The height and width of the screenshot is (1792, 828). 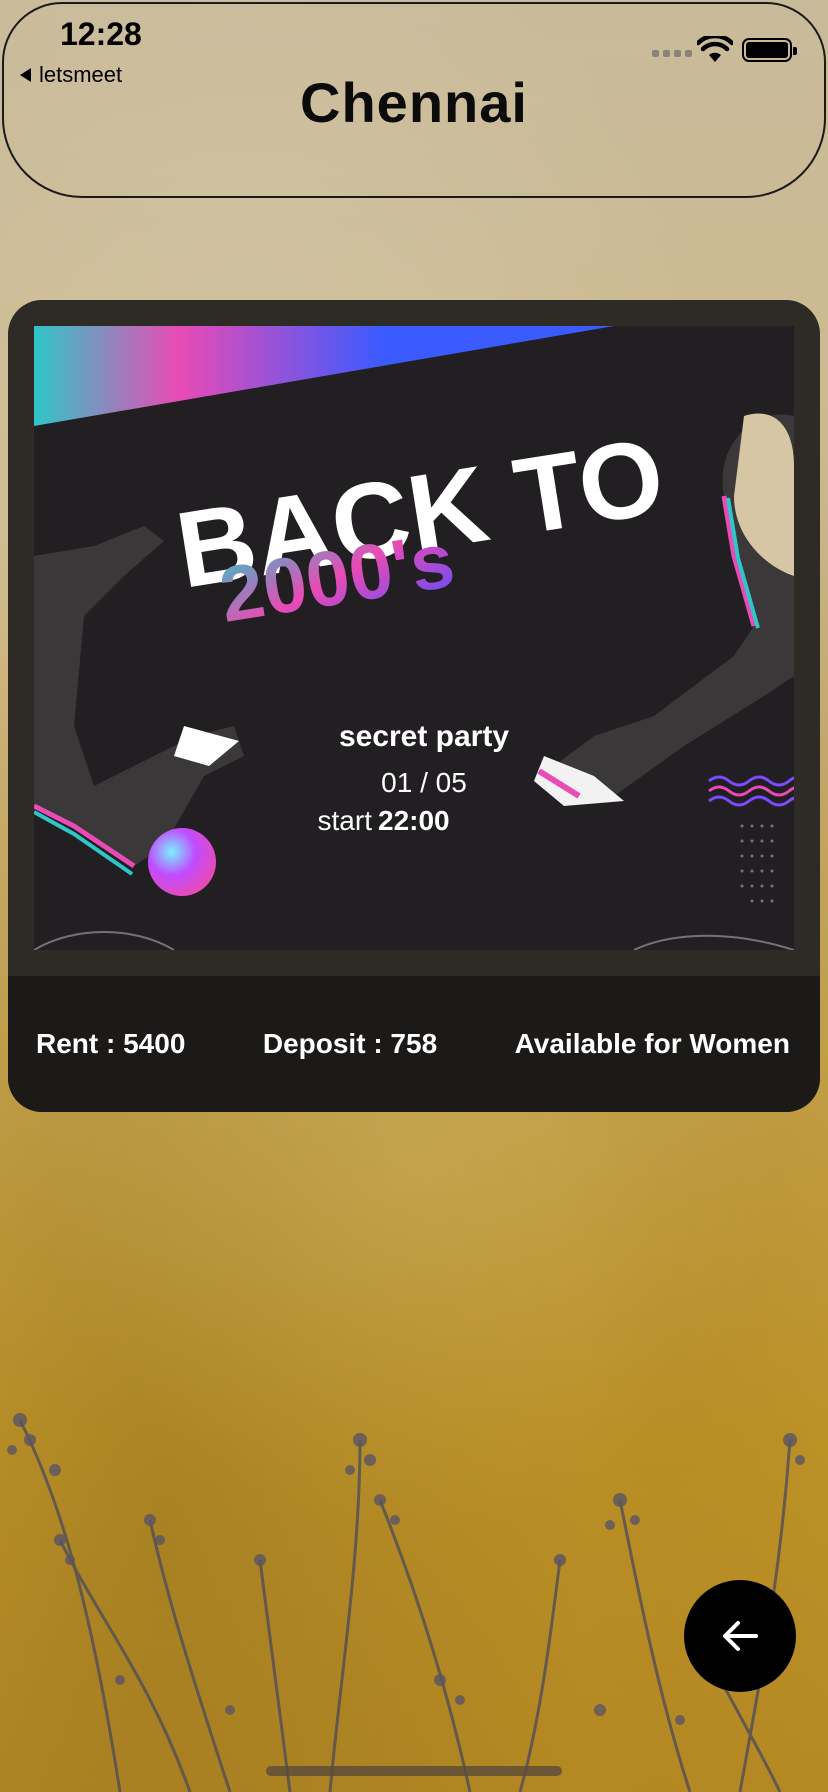 I want to click on poster-start-label: start, so click(x=345, y=820).